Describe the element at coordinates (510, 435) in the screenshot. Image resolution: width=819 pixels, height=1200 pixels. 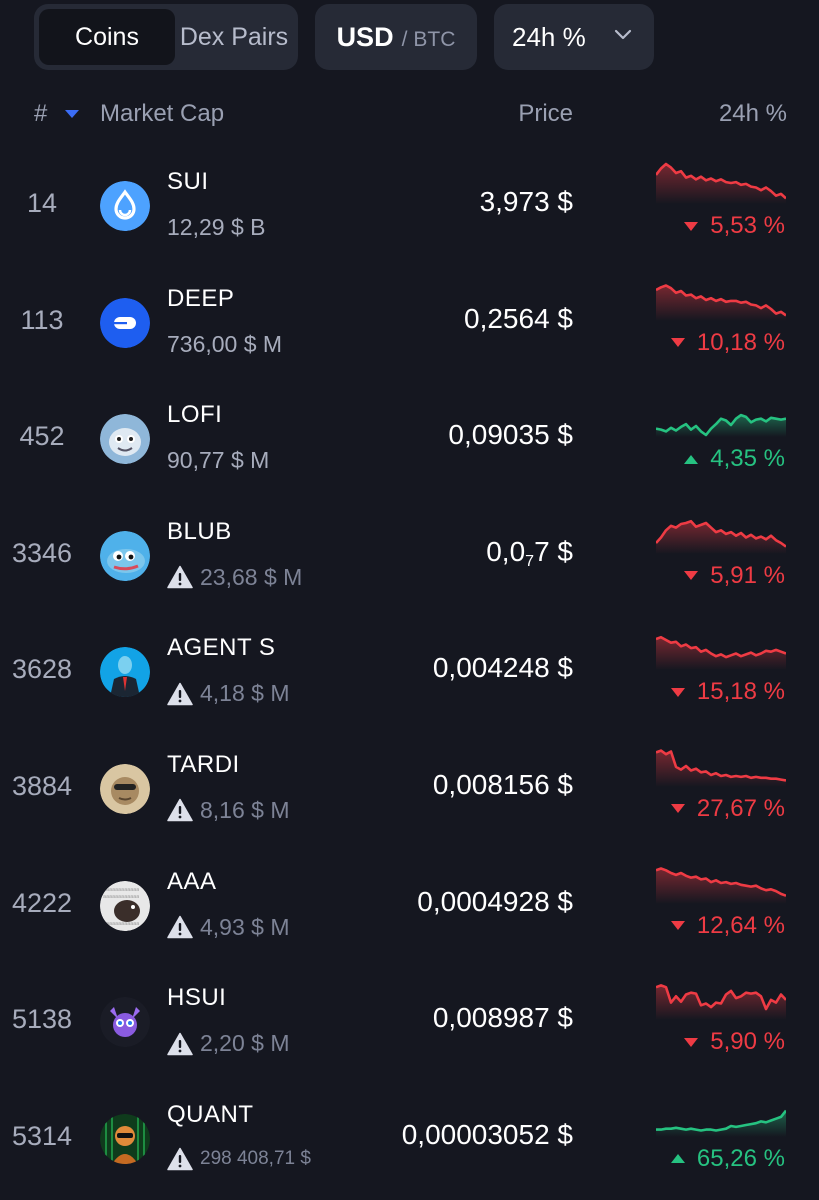
I see `coin-price: 0,09035 $` at that location.